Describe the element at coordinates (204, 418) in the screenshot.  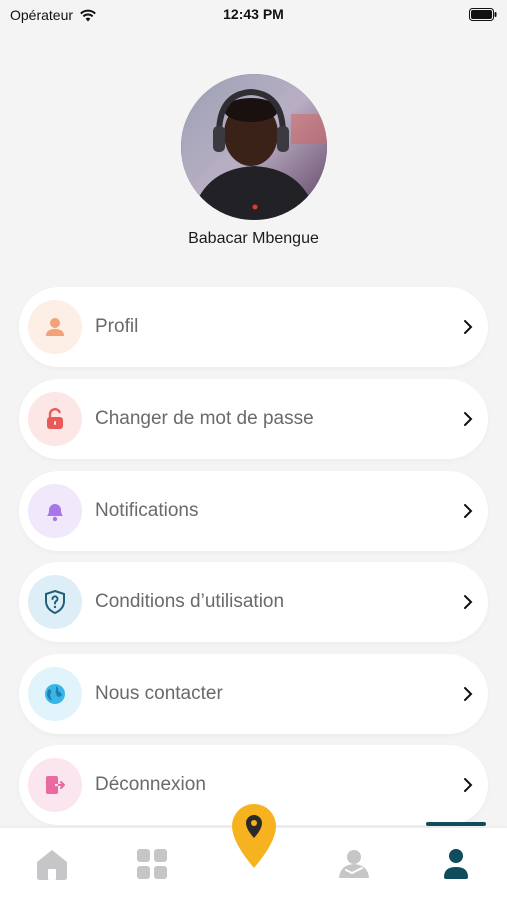
I see `menu-item-label: Changer de mot de passe` at that location.